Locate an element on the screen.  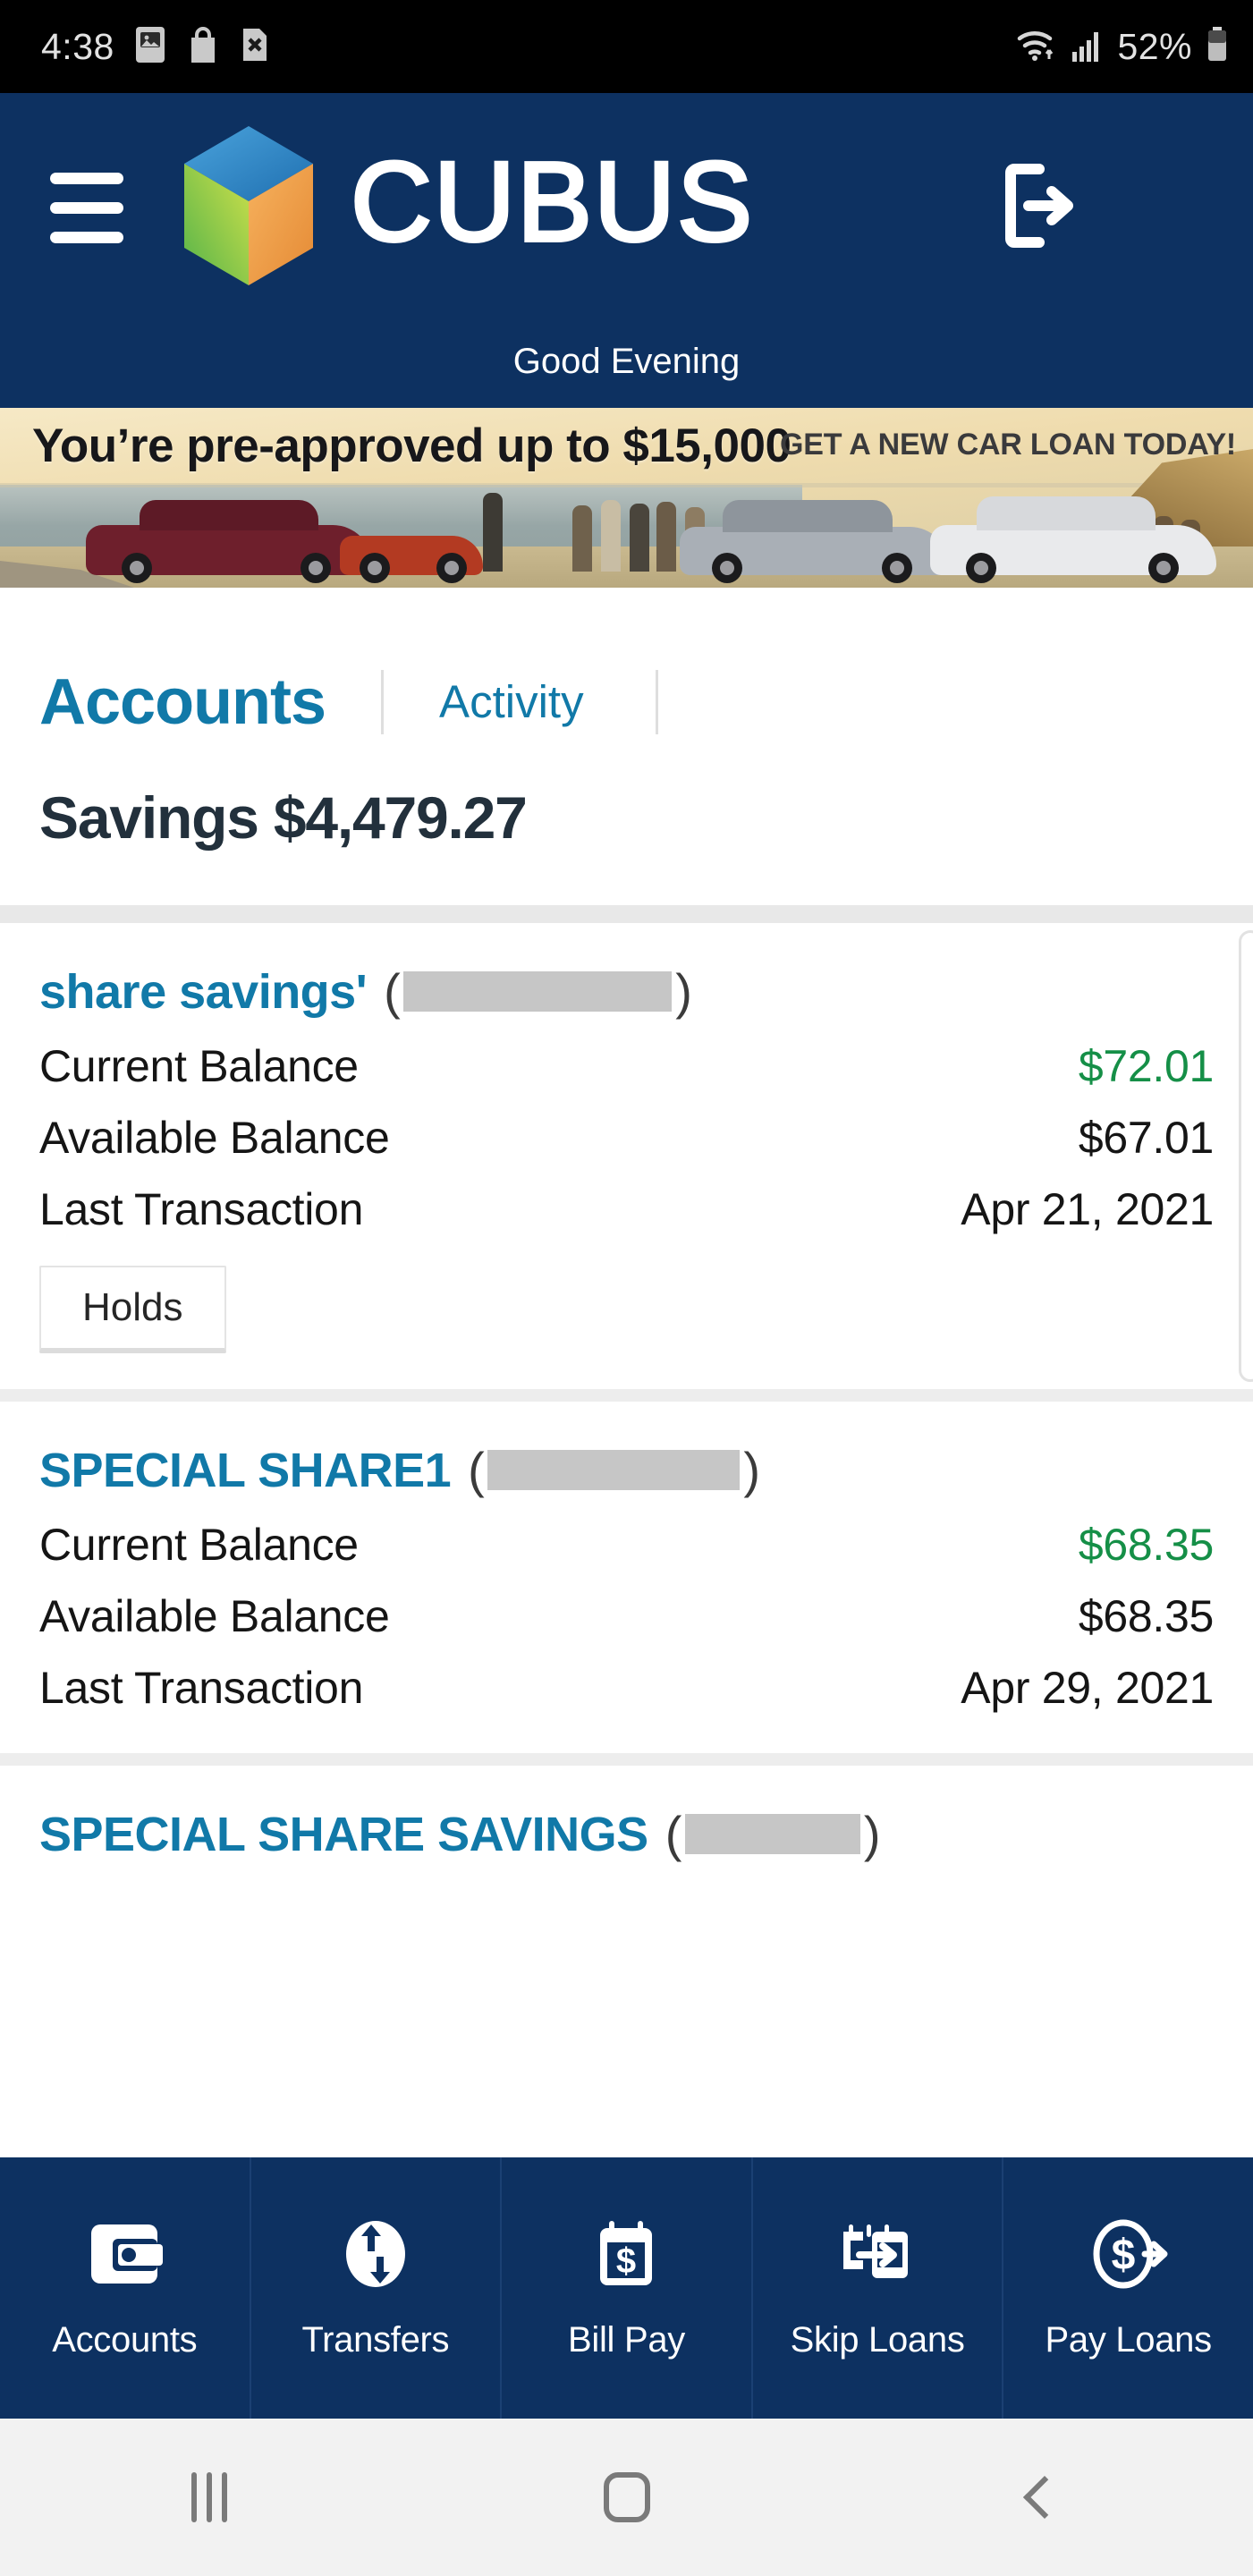
app-header: CUBUS Good Evening is located at coordinates (626, 250).